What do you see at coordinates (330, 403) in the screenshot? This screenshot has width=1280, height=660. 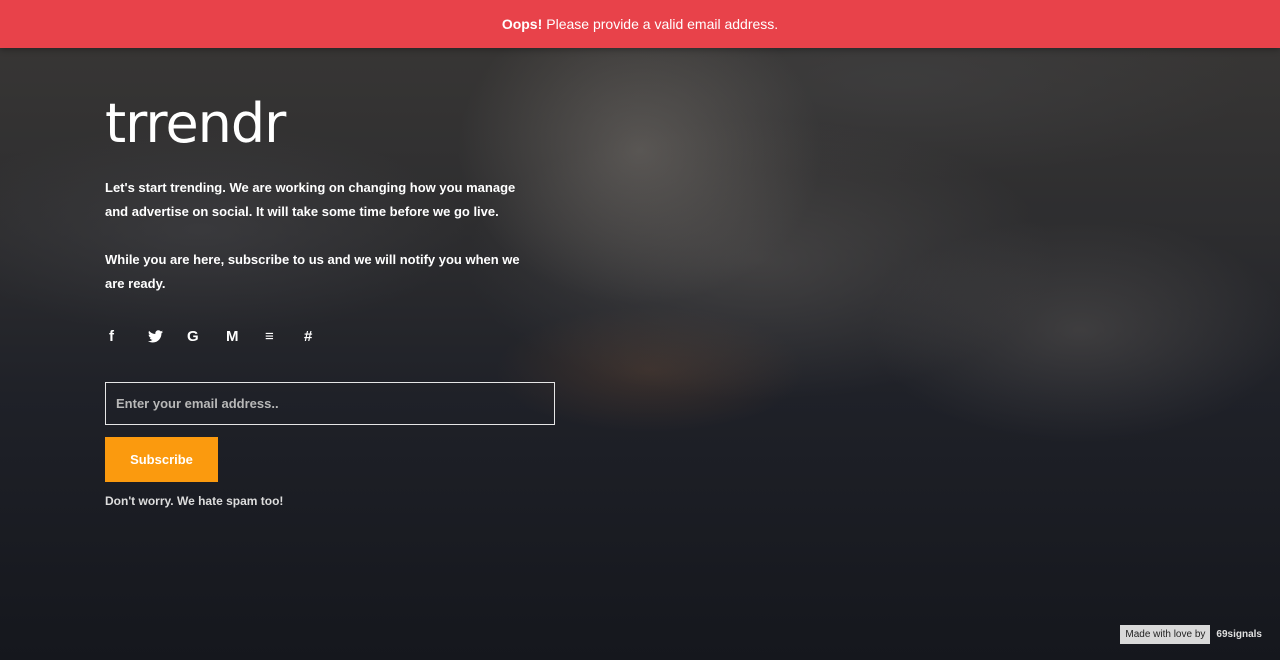 I see `email-input` at bounding box center [330, 403].